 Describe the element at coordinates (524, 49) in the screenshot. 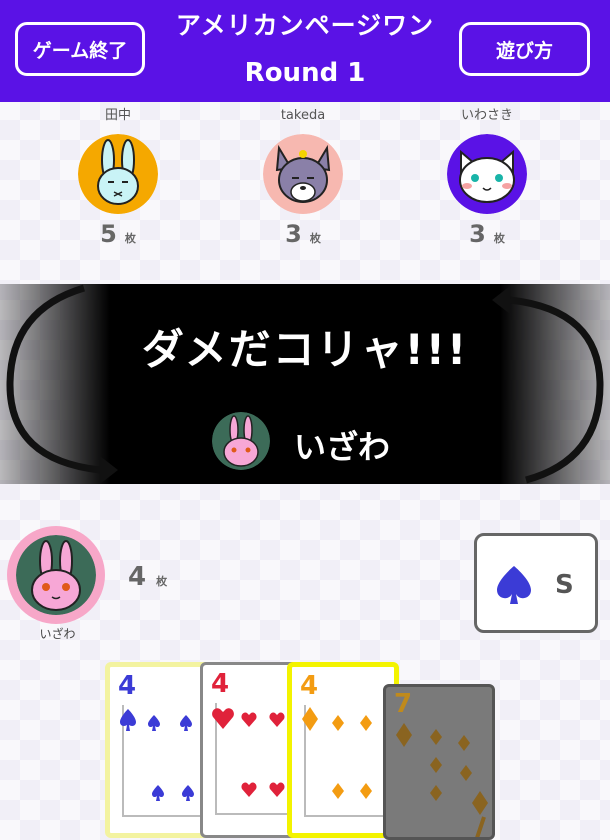

I see `how-to-play-button: 遊び方` at that location.